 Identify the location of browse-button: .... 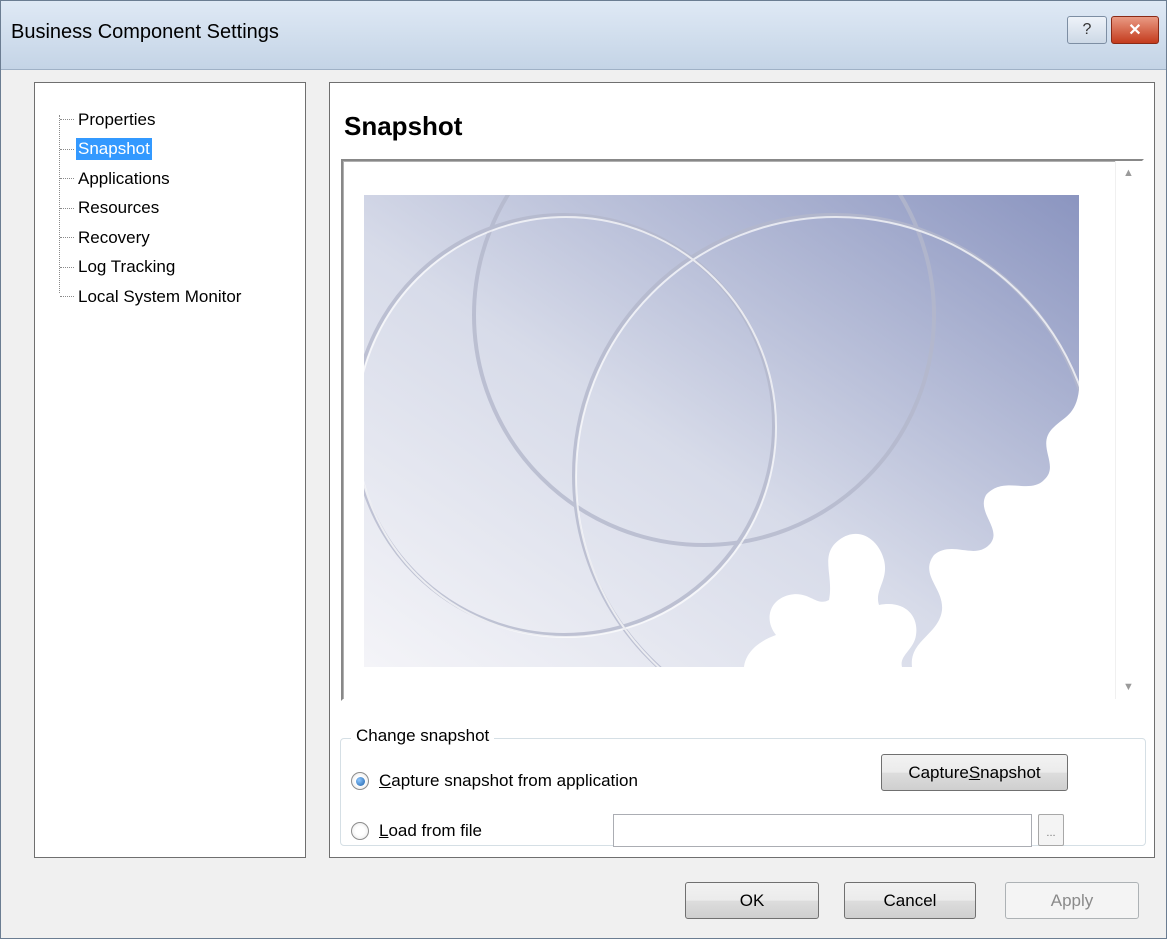
(1051, 830).